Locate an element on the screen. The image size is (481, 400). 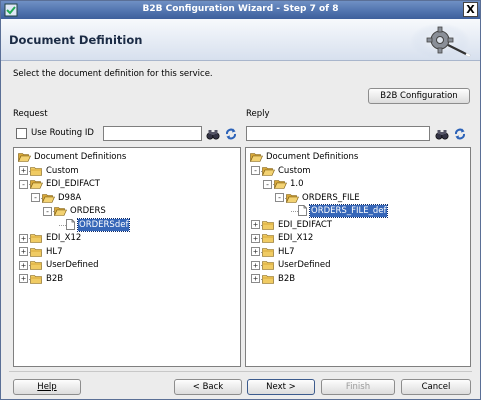
b2b-configuration-button: B2B Configuration is located at coordinates (419, 96).